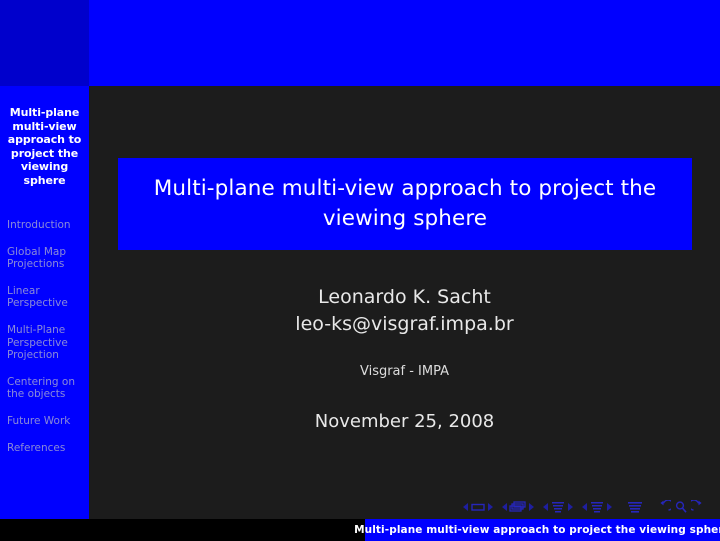 The image size is (720, 541). I want to click on frame-icon, so click(518, 507).